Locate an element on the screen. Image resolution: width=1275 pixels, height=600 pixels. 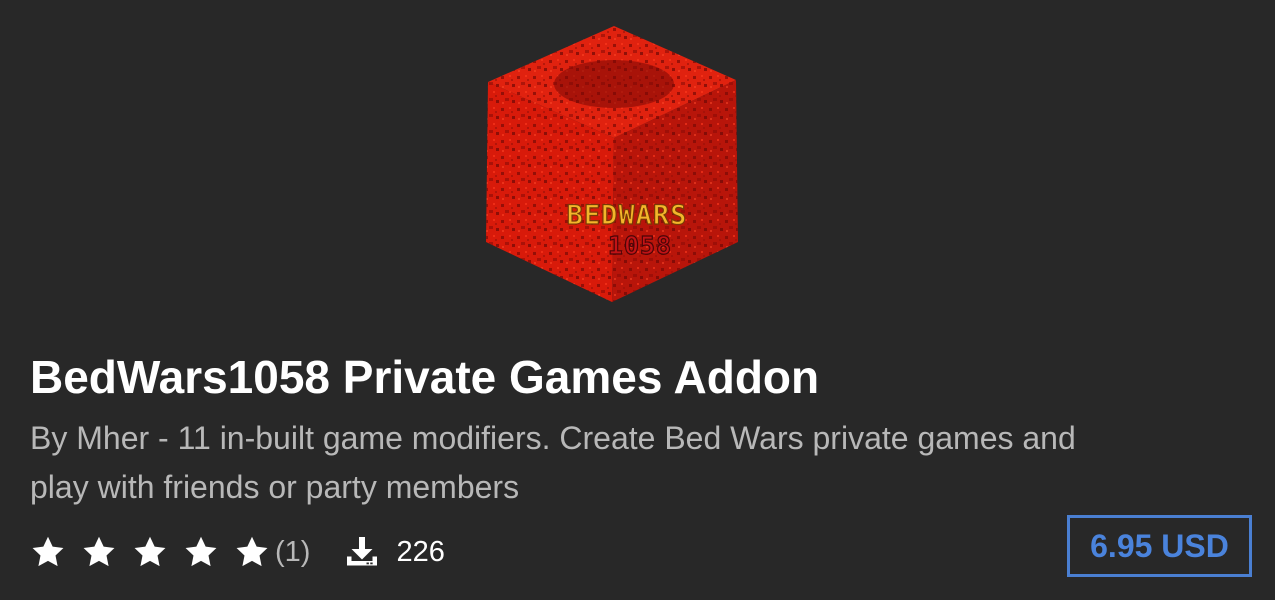
cube-logo-text: BEDWARS is located at coordinates (627, 215).